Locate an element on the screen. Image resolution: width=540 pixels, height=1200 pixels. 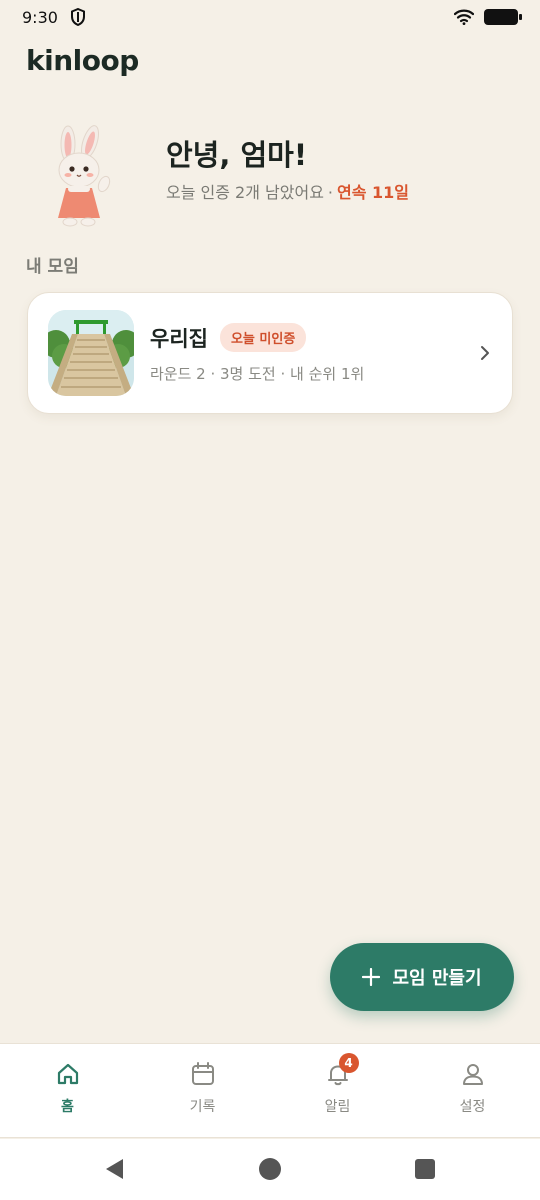
bottom-nav: 홈 기록 4 알림 설정 is located at coordinates (270, 1090).